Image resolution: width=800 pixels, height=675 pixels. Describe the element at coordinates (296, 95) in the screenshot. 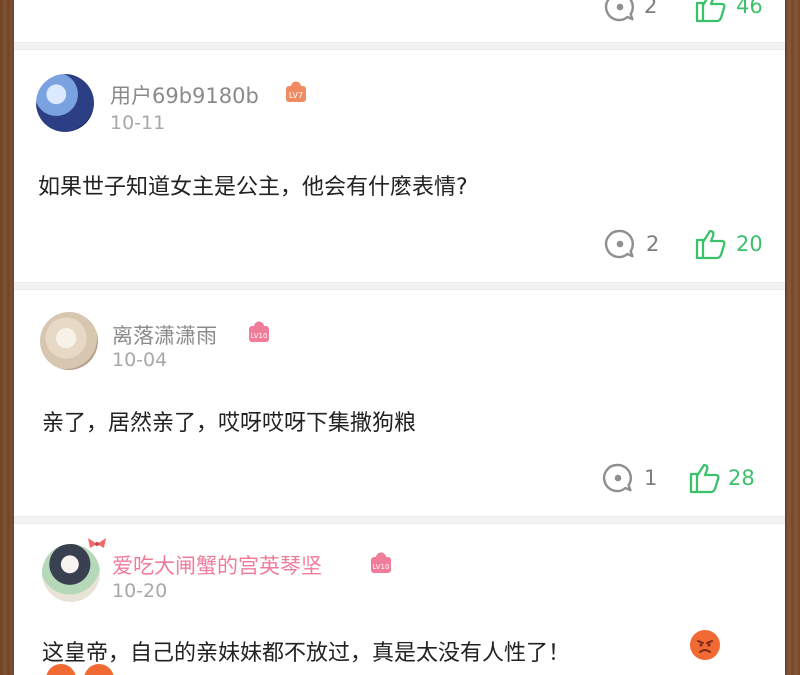

I see `level-label: LV7` at that location.